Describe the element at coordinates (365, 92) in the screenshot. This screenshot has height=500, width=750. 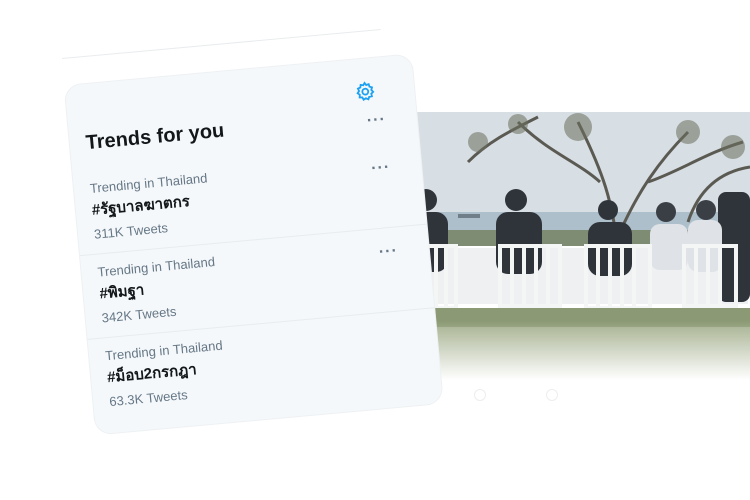
I see `gear-icon` at that location.